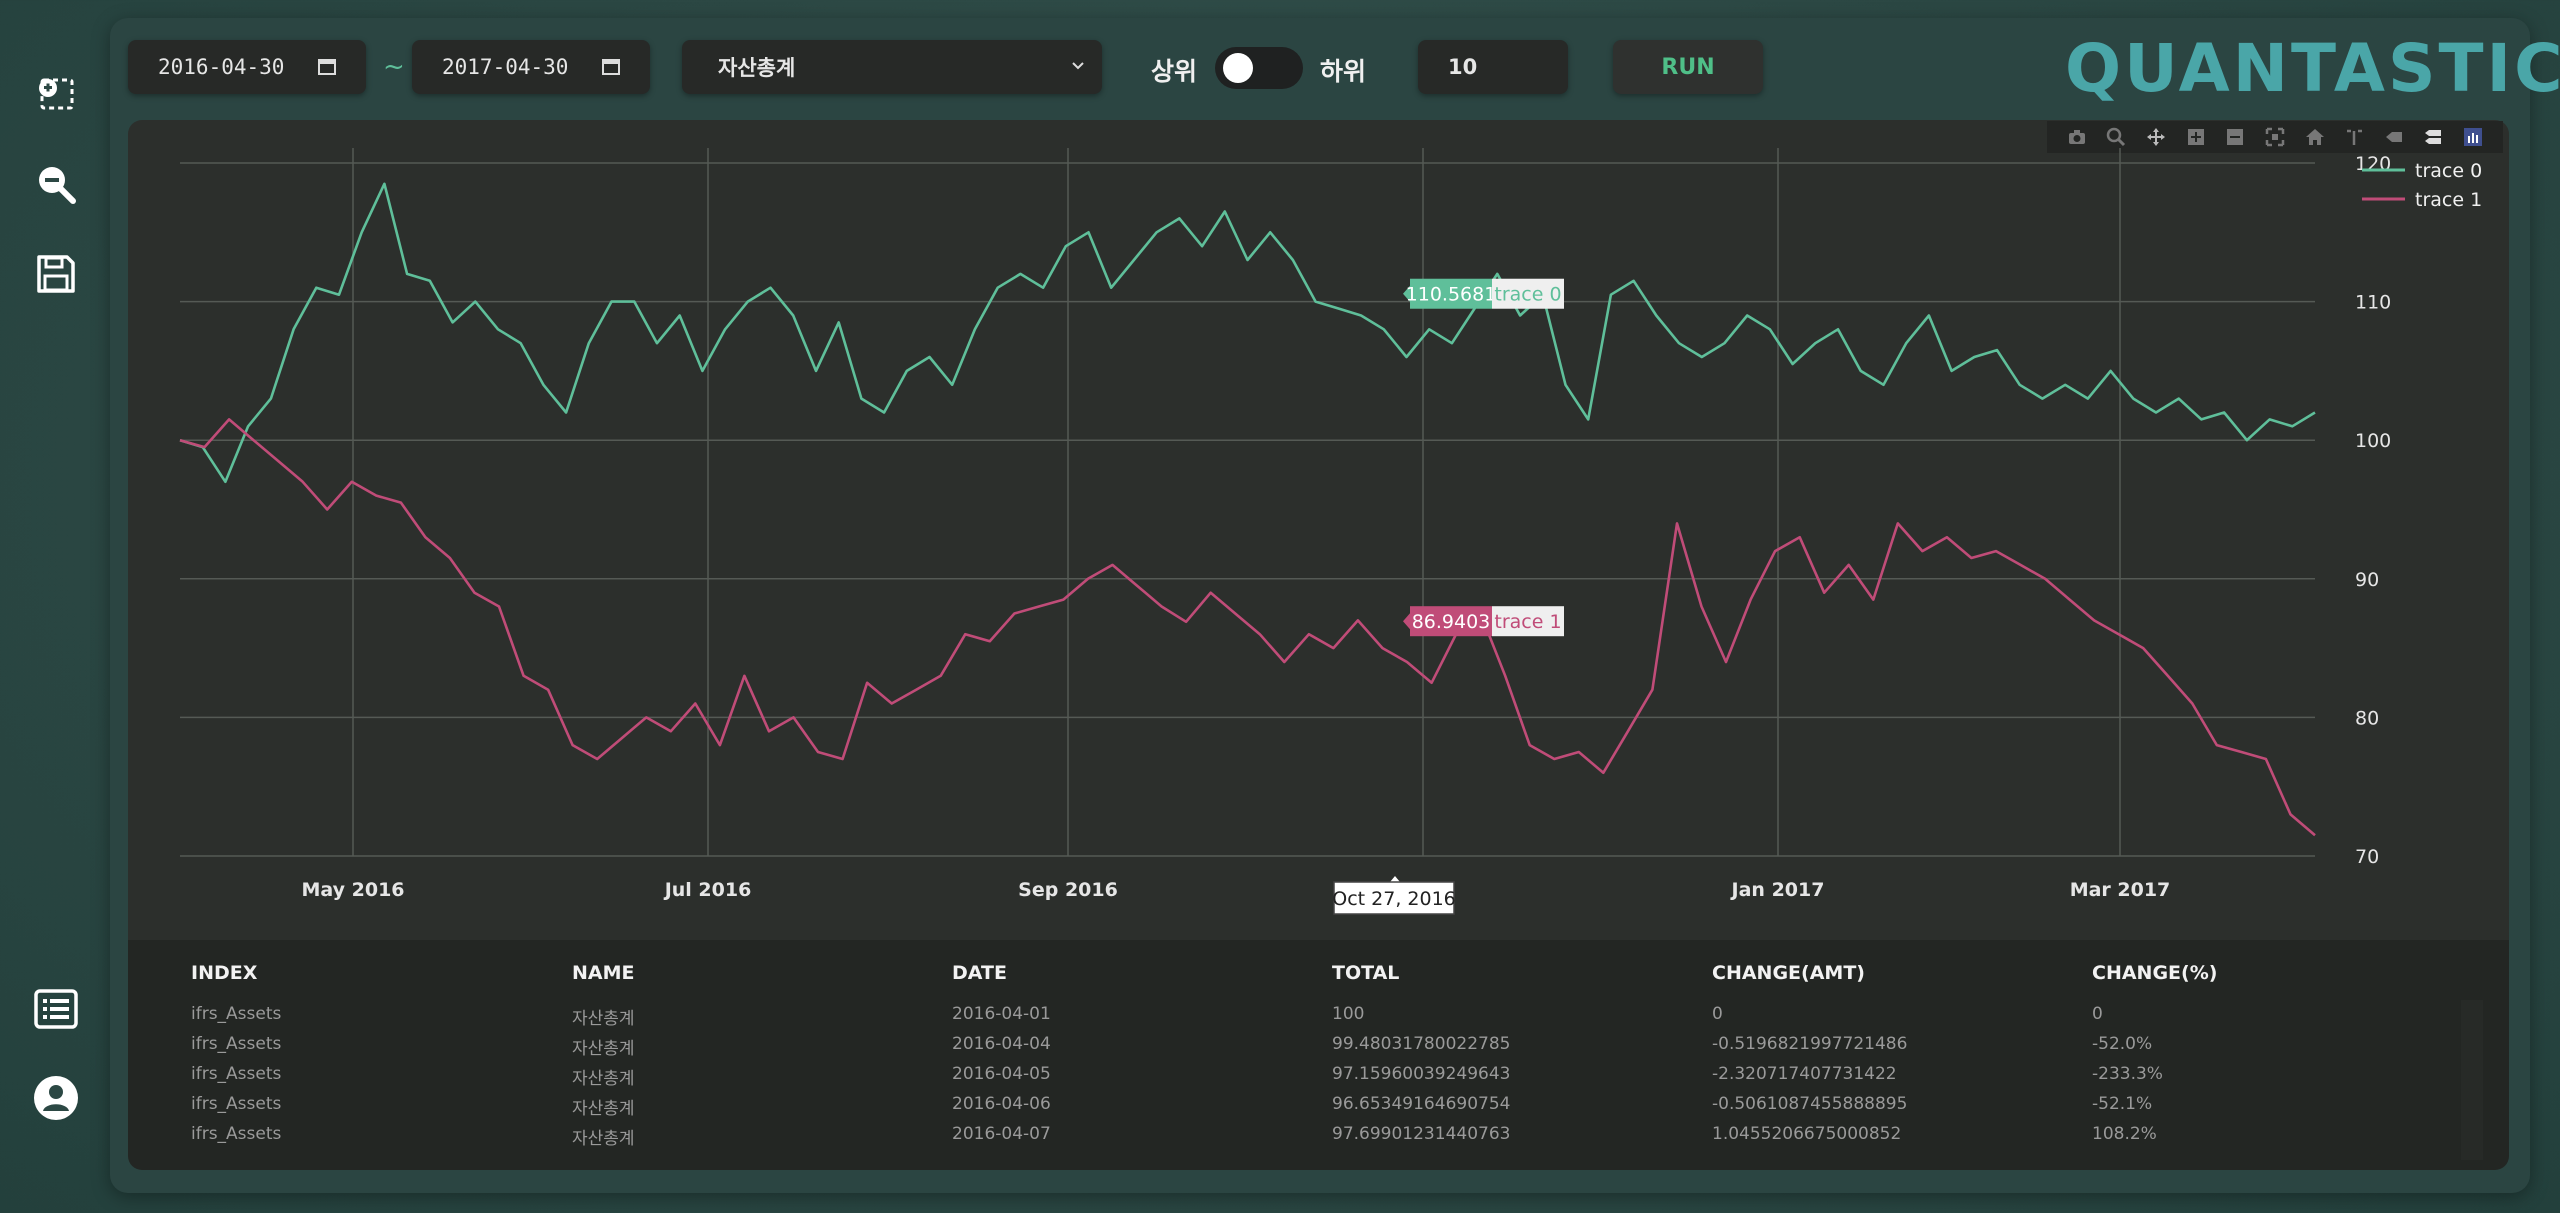 The width and height of the screenshot is (2560, 1213). I want to click on table-header: INDEX, so click(224, 973).